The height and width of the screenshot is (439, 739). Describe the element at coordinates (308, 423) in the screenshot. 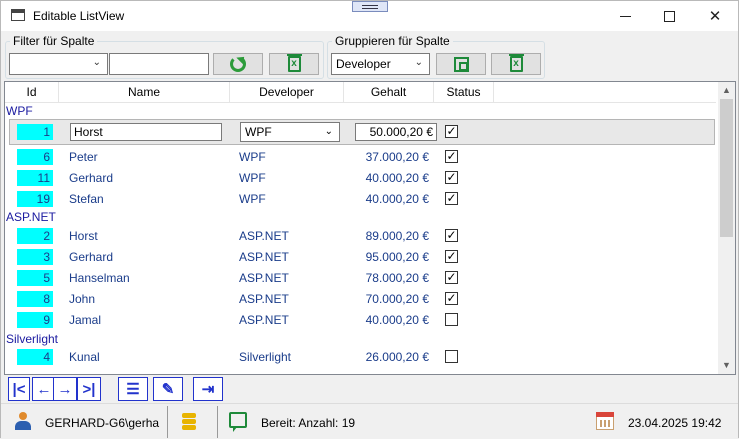

I see `status-message: Bereit: Anzahl: 19` at that location.